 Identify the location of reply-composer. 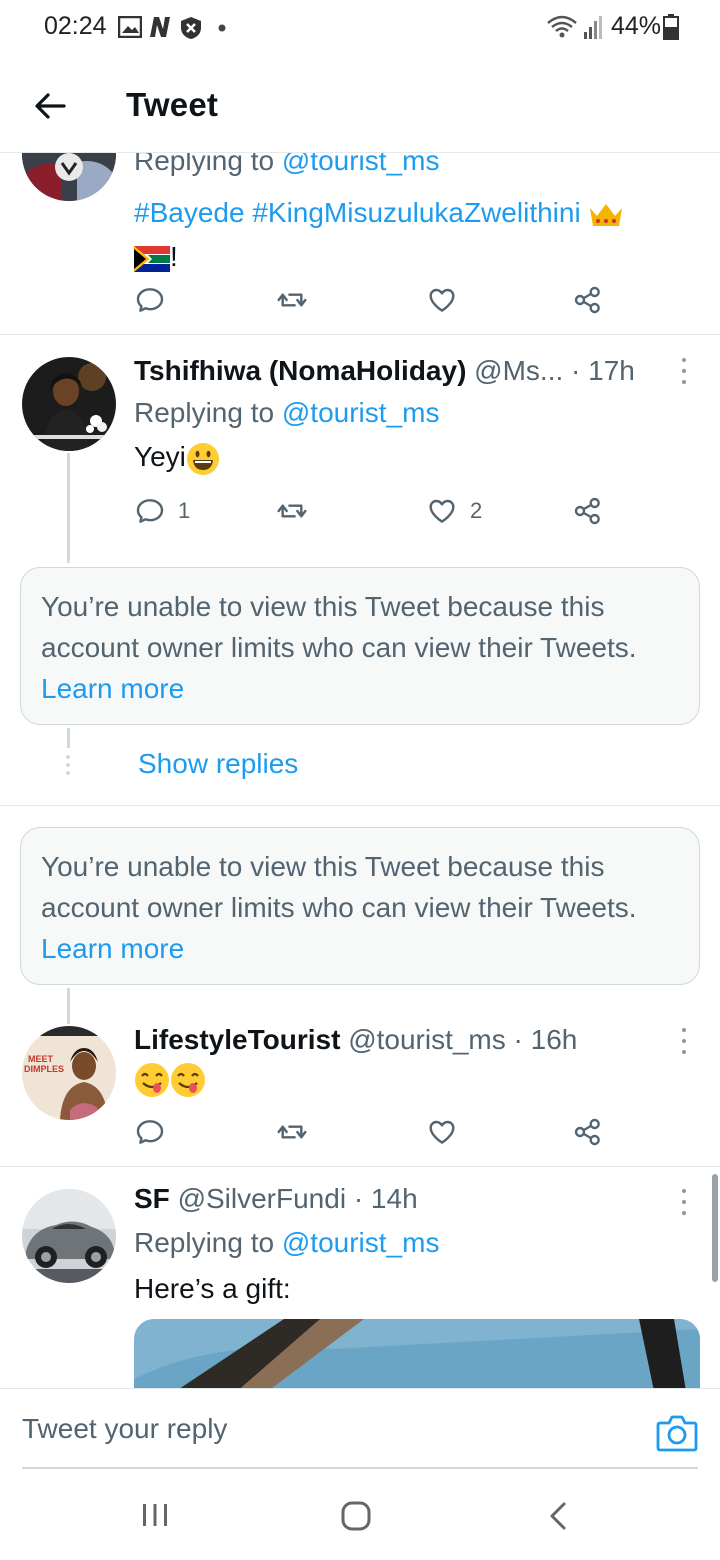
(360, 1429).